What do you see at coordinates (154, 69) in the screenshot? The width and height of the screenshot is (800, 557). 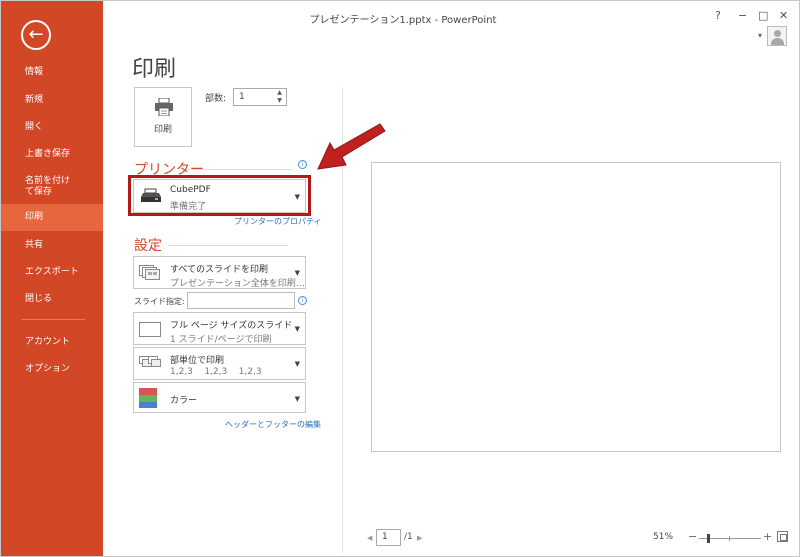 I see `page-title: 印刷` at bounding box center [154, 69].